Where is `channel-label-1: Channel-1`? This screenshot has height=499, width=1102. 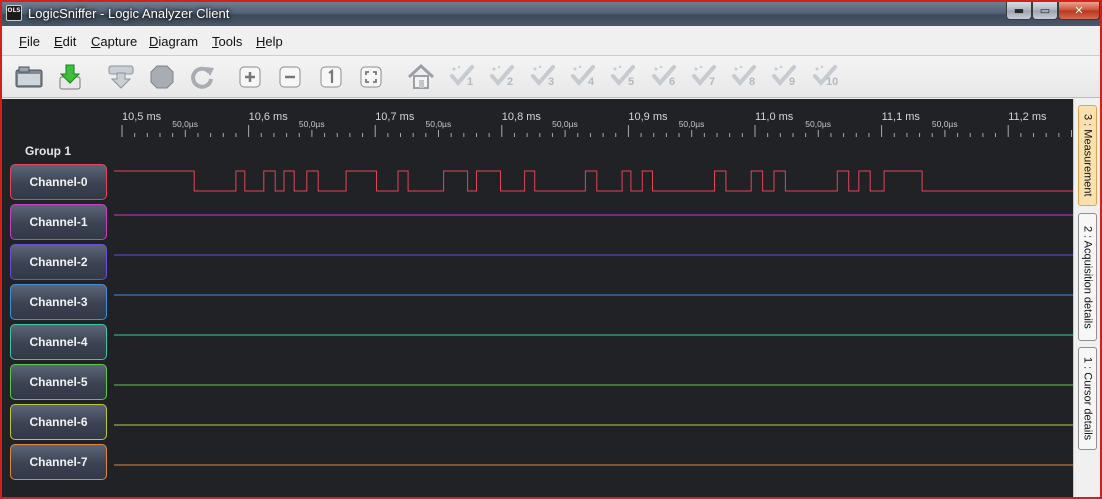 channel-label-1: Channel-1 is located at coordinates (58, 222).